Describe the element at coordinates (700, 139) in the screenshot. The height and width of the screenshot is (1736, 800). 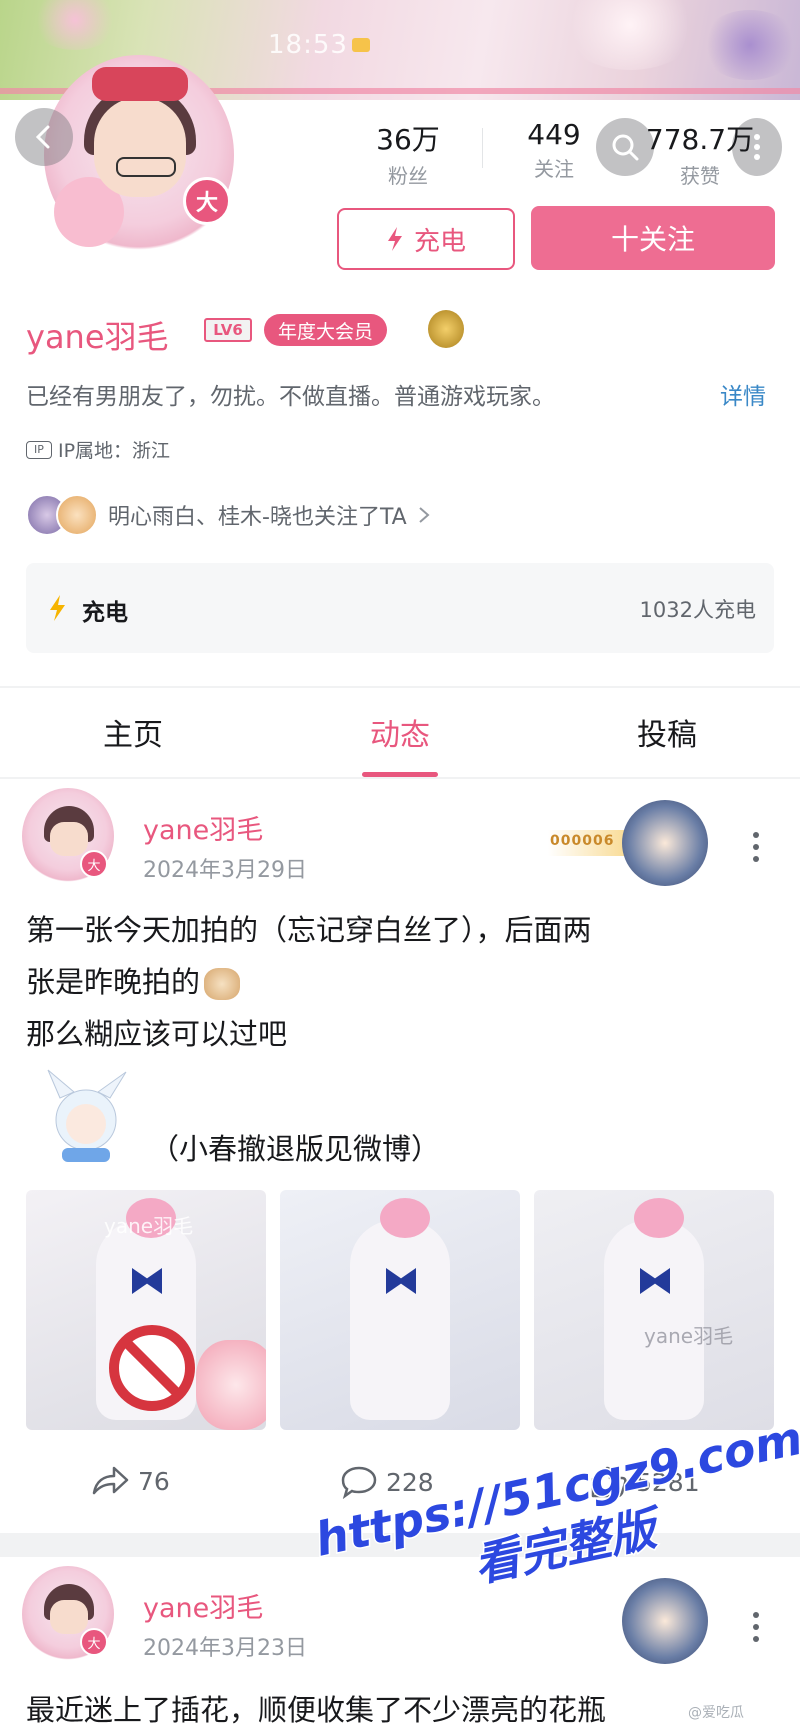
I see `stat-likes-value: 778.7万` at that location.